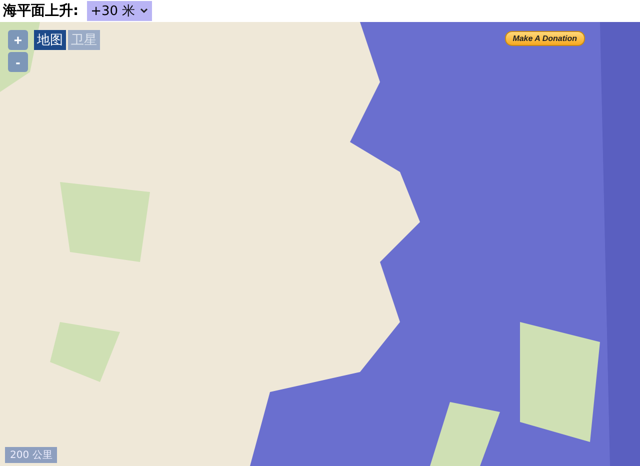  Describe the element at coordinates (144, 11) in the screenshot. I see `caret-icon` at that location.